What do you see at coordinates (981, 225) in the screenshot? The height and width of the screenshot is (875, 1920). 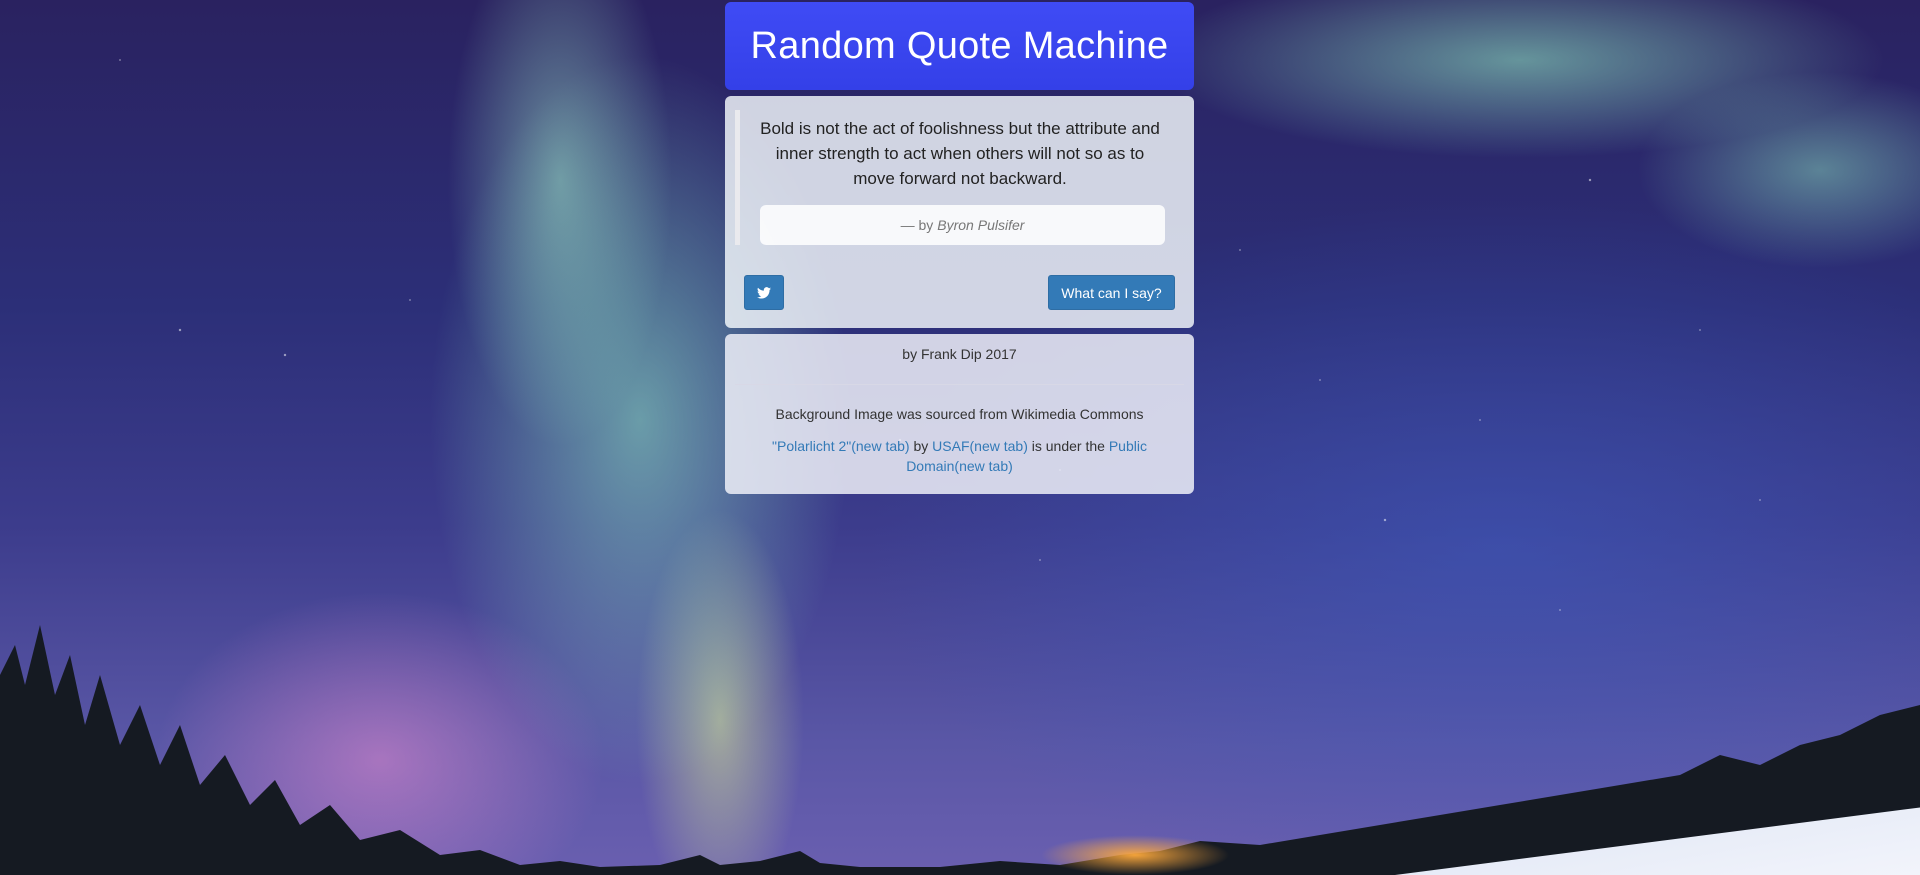 I see `author-name: Byron Pulsifer` at bounding box center [981, 225].